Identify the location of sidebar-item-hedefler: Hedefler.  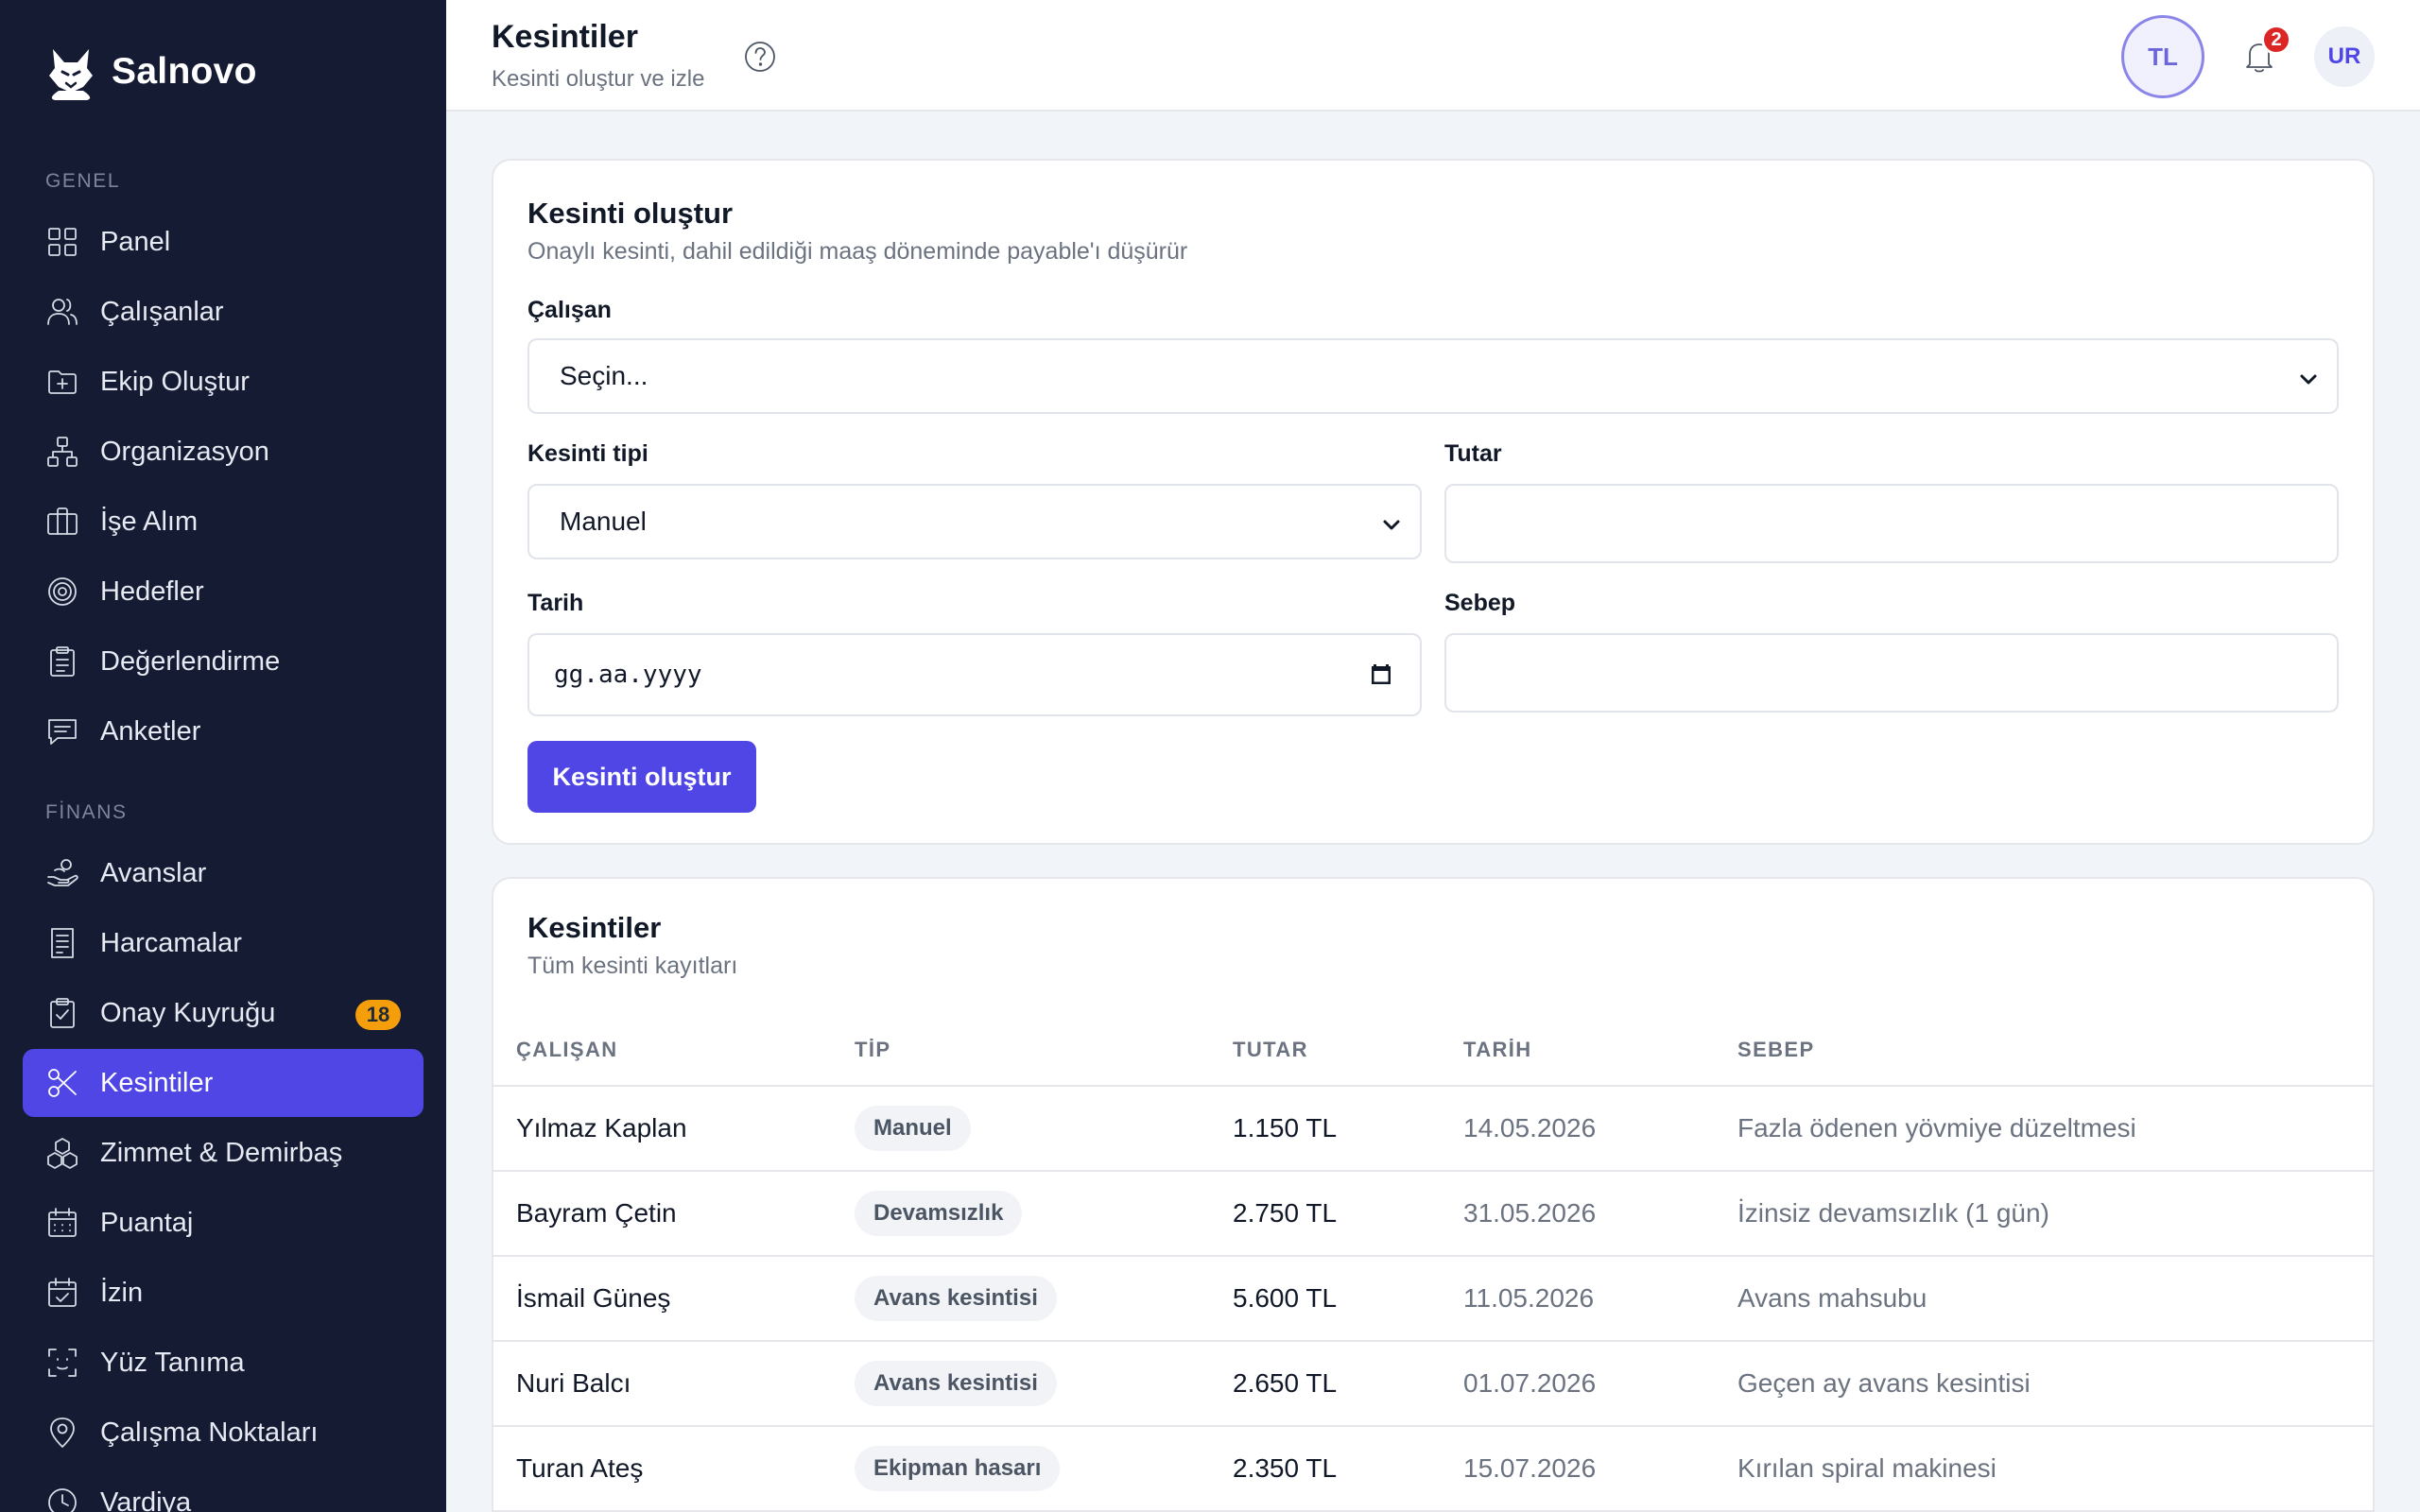
(223, 592).